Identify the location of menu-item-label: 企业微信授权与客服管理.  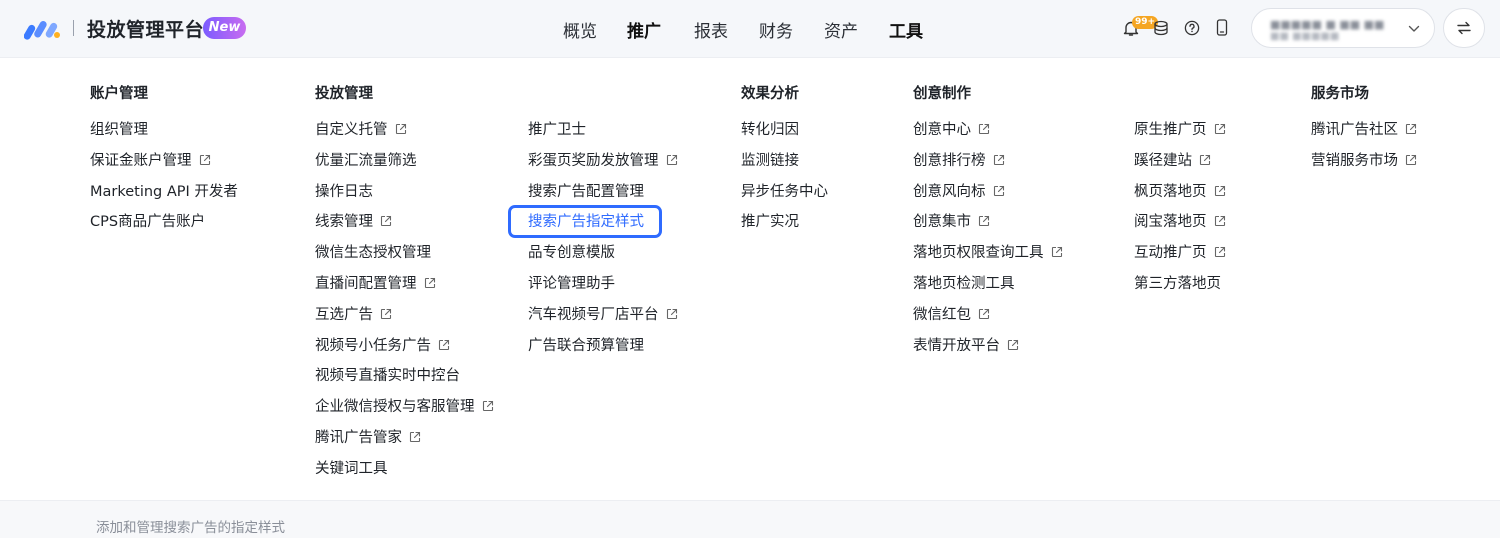
(395, 407).